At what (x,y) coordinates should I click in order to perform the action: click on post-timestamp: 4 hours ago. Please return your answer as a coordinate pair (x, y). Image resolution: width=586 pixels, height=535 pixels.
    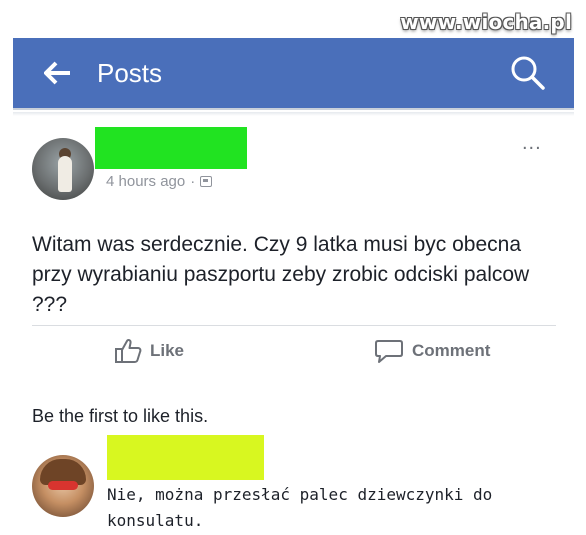
    Looking at the image, I should click on (145, 181).